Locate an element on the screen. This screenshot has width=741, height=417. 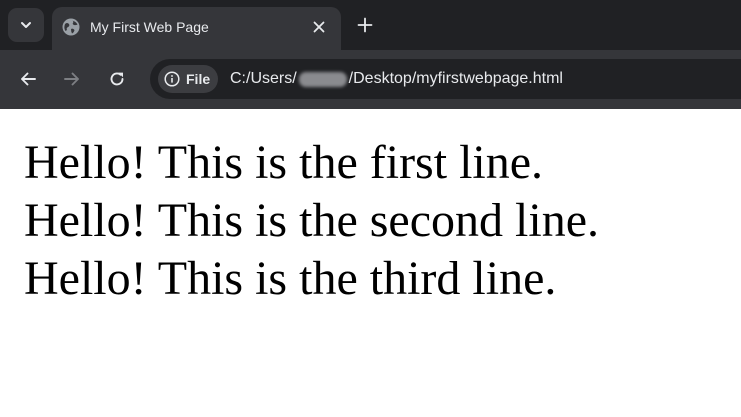
reload-button is located at coordinates (117, 79).